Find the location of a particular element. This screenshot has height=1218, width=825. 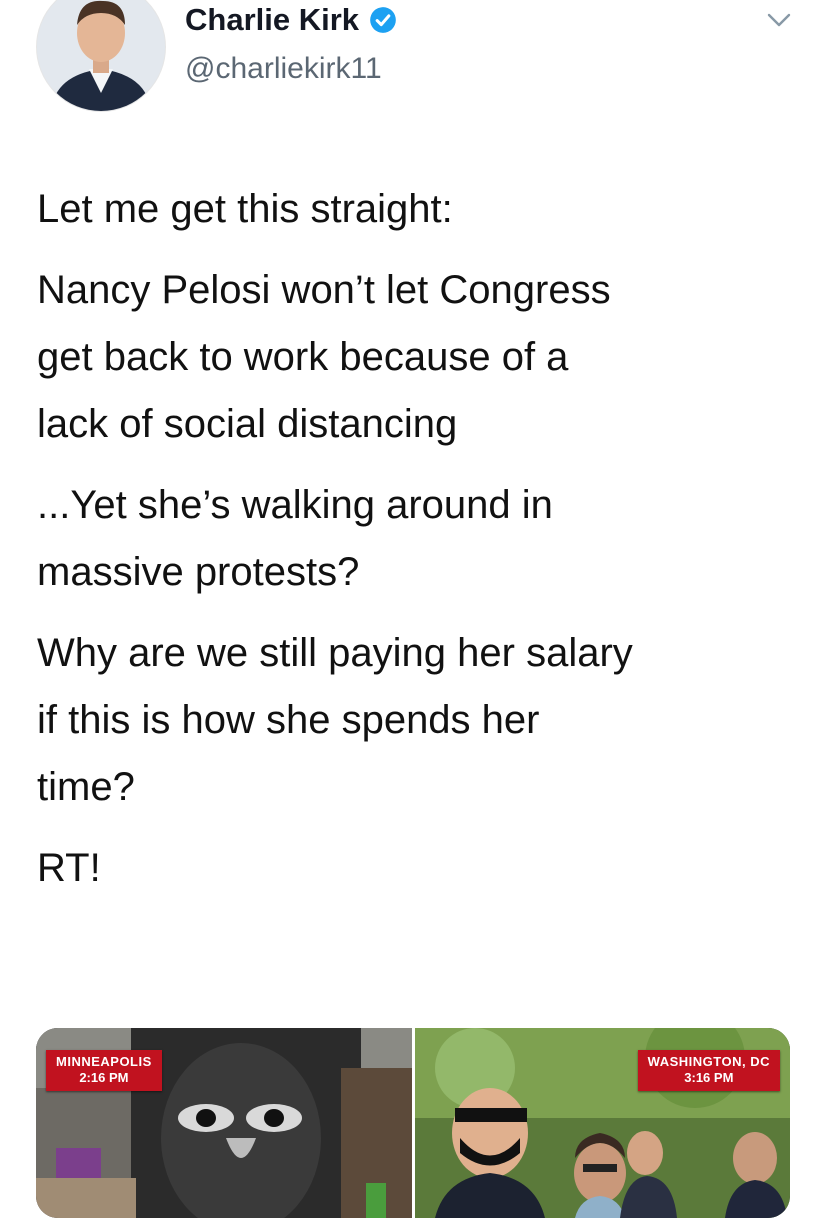

media-left-panel: MINNEAPOLIS 2:16 PM is located at coordinates (224, 1123).